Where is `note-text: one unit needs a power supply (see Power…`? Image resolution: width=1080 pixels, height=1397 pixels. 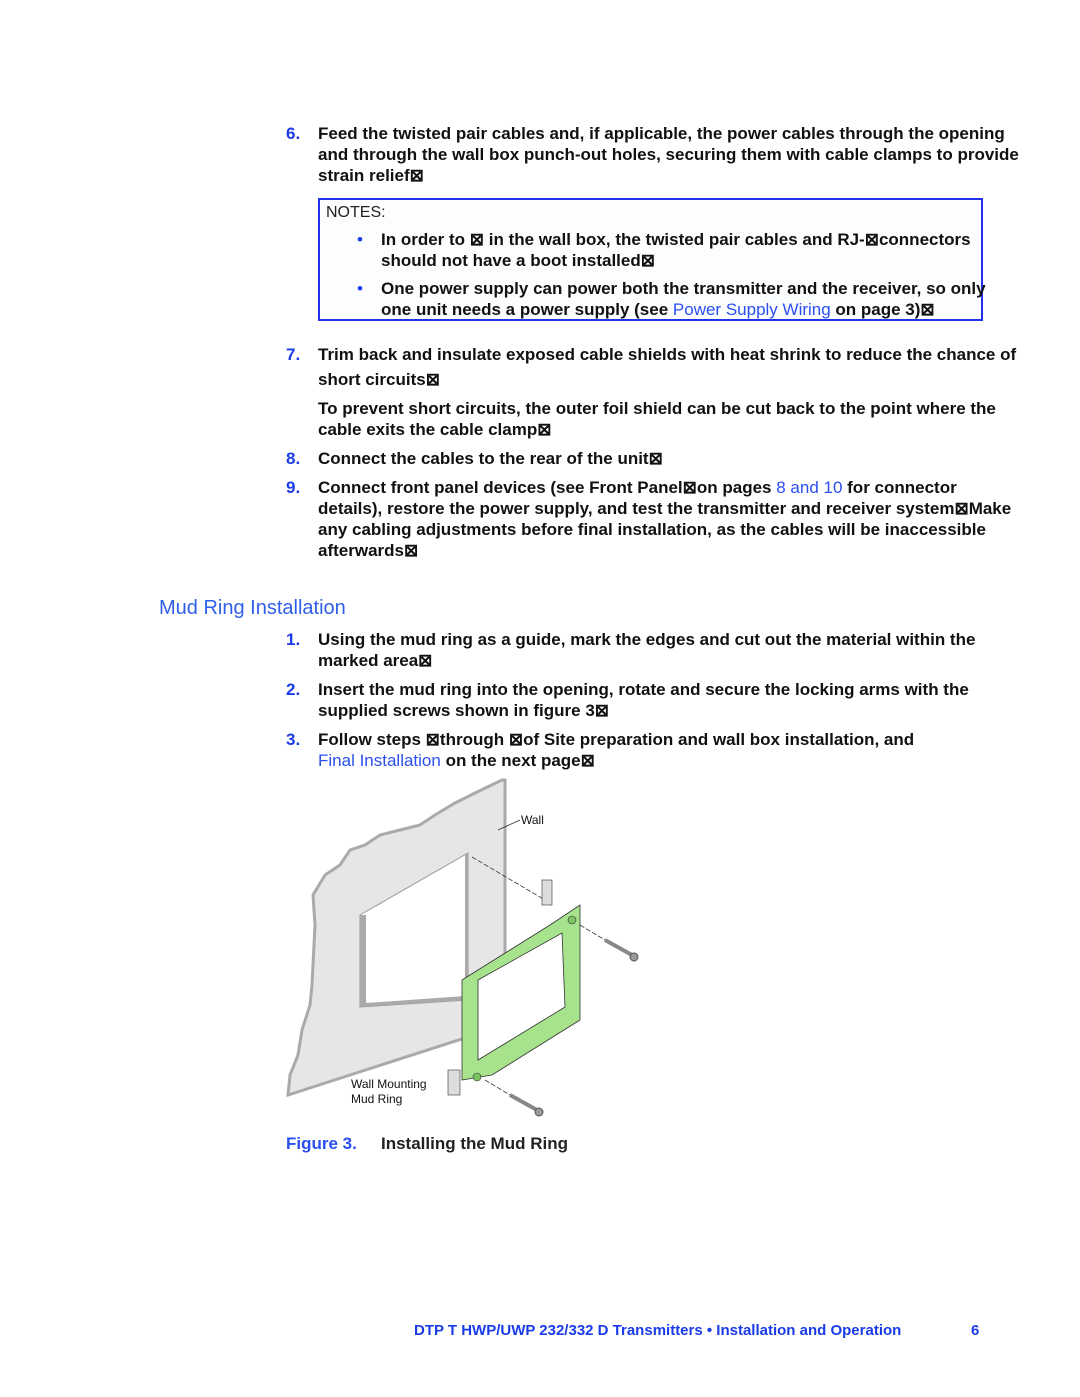
note-text: one unit needs a power supply (see Power… is located at coordinates (658, 309).